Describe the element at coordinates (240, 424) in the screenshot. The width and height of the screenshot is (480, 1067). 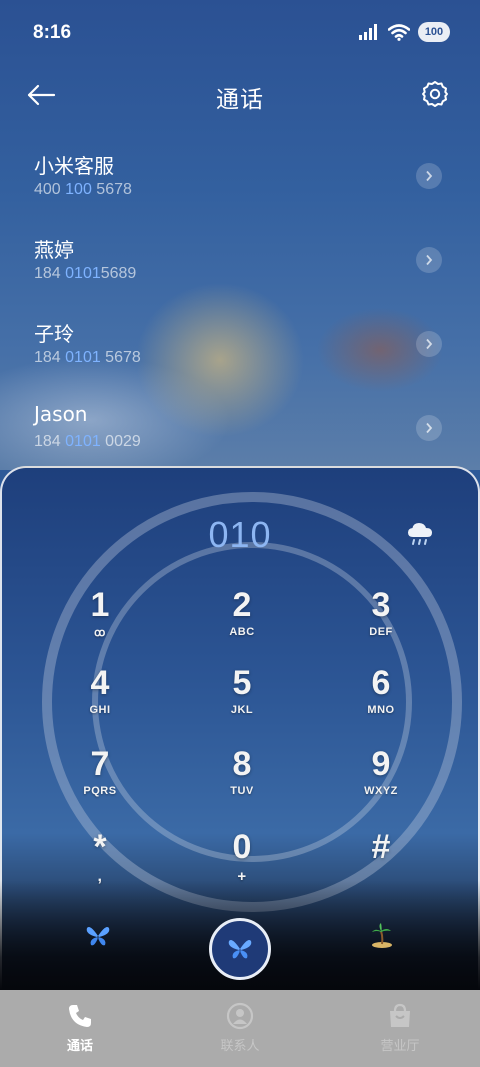
I see `recent-call-item: Jason 184 0101 0029` at that location.